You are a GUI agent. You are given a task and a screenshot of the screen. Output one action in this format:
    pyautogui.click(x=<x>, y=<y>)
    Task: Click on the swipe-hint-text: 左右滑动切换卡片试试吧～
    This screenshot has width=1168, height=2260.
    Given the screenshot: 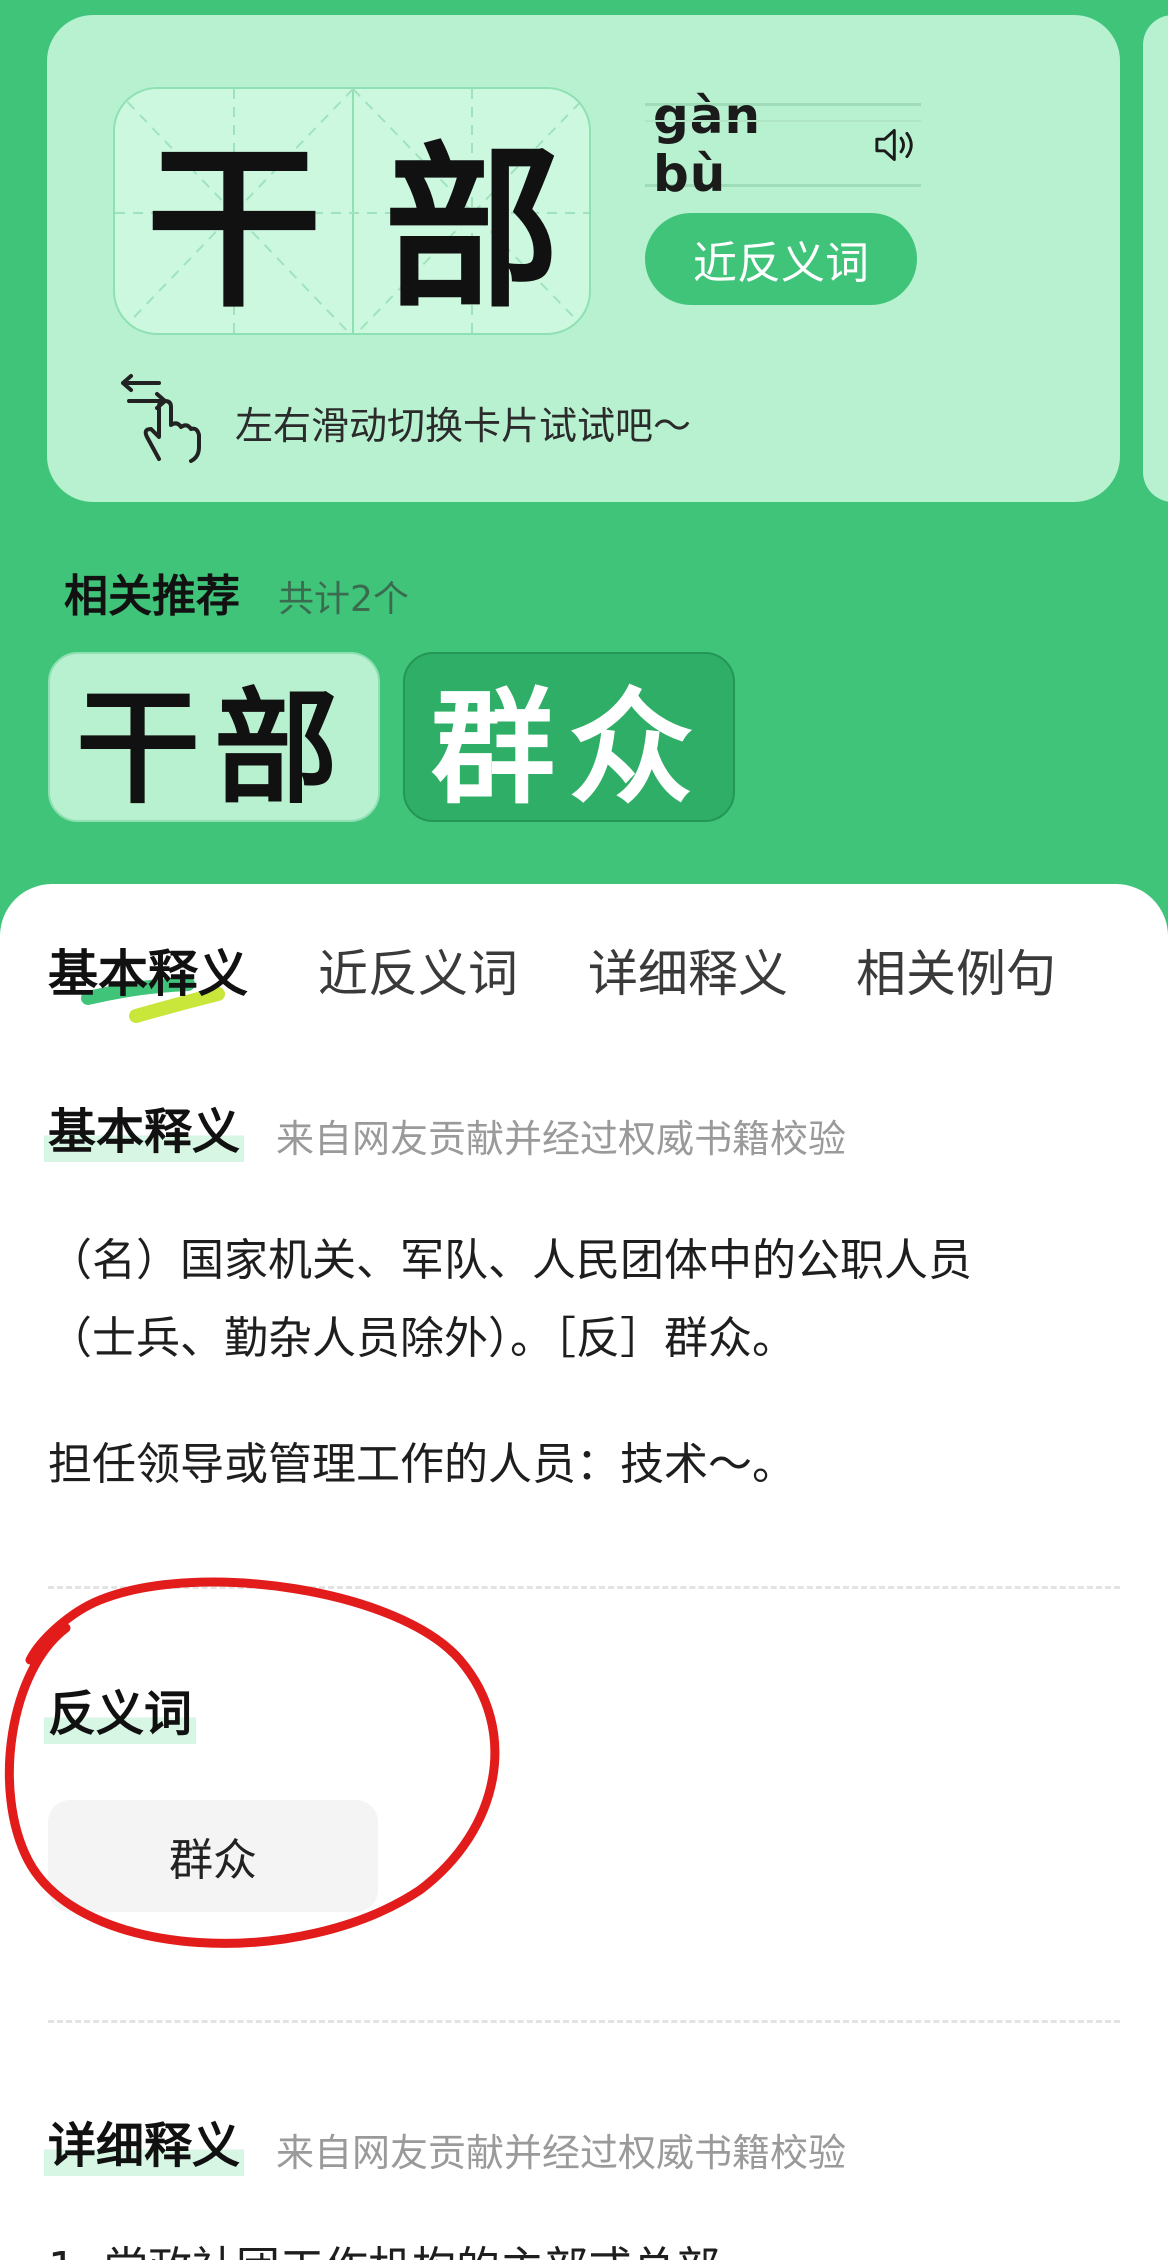 What is the action you would take?
    pyautogui.click(x=463, y=426)
    